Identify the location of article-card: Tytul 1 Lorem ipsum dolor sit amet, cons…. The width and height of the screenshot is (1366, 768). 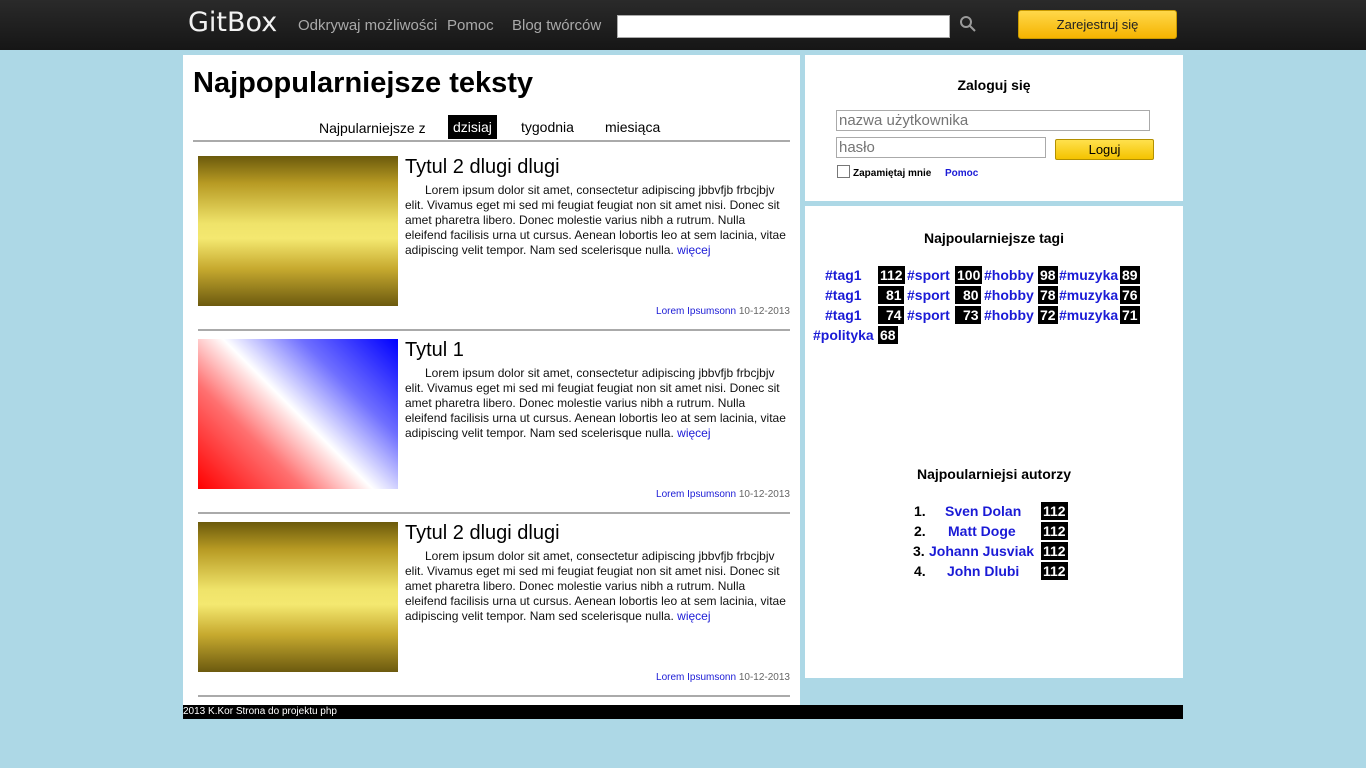
(494, 426).